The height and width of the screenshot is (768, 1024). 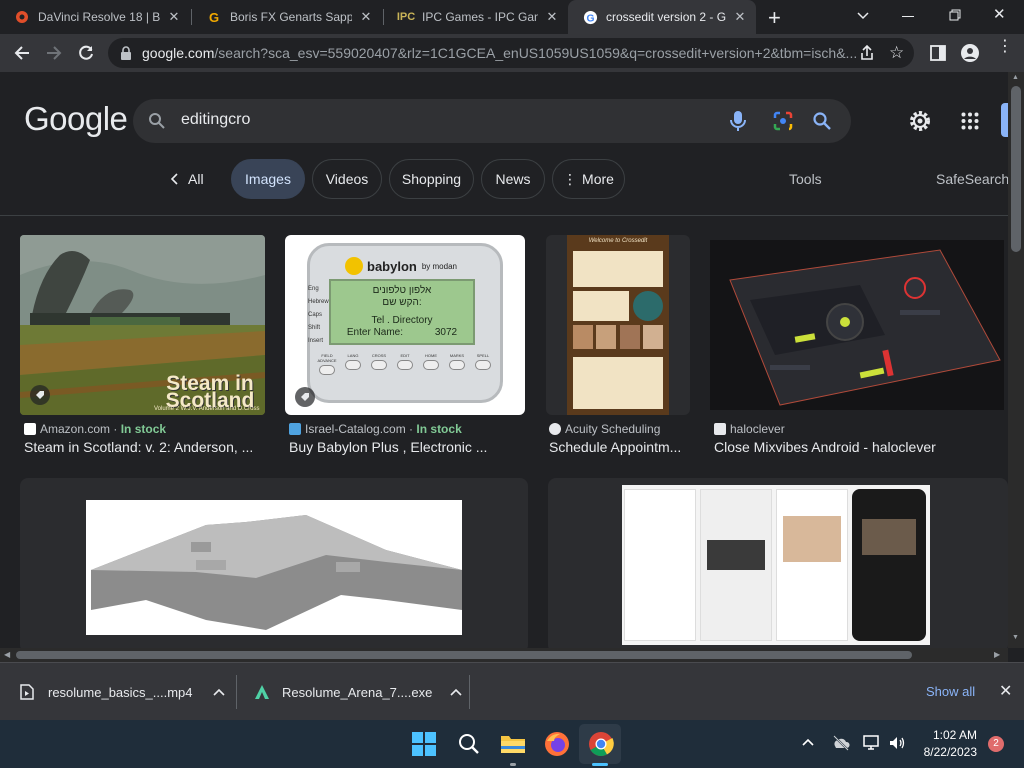 I want to click on download-item-mp4: resolume_basics_....mp4, so click(x=127, y=692).